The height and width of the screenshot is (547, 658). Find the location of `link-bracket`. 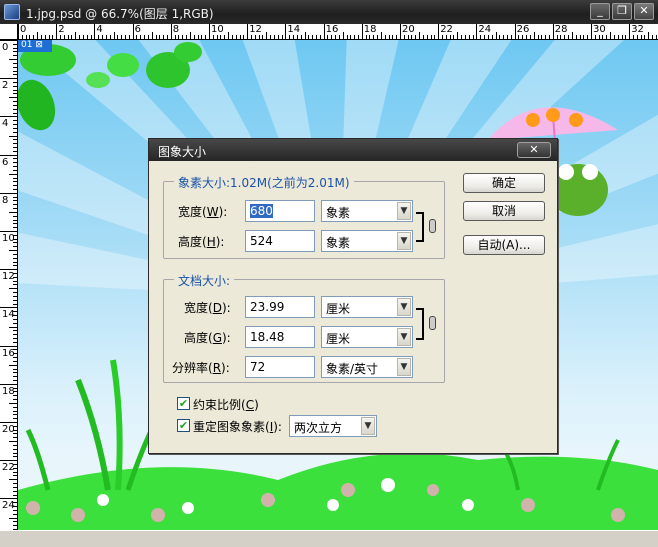

link-bracket is located at coordinates (420, 227).